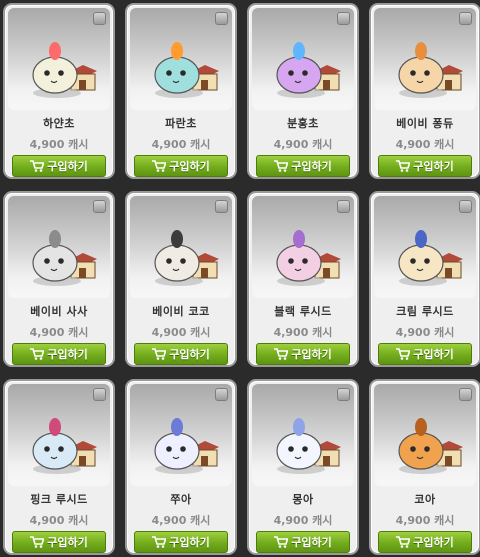 The image size is (480, 557). I want to click on item-name: 몽아, so click(303, 499).